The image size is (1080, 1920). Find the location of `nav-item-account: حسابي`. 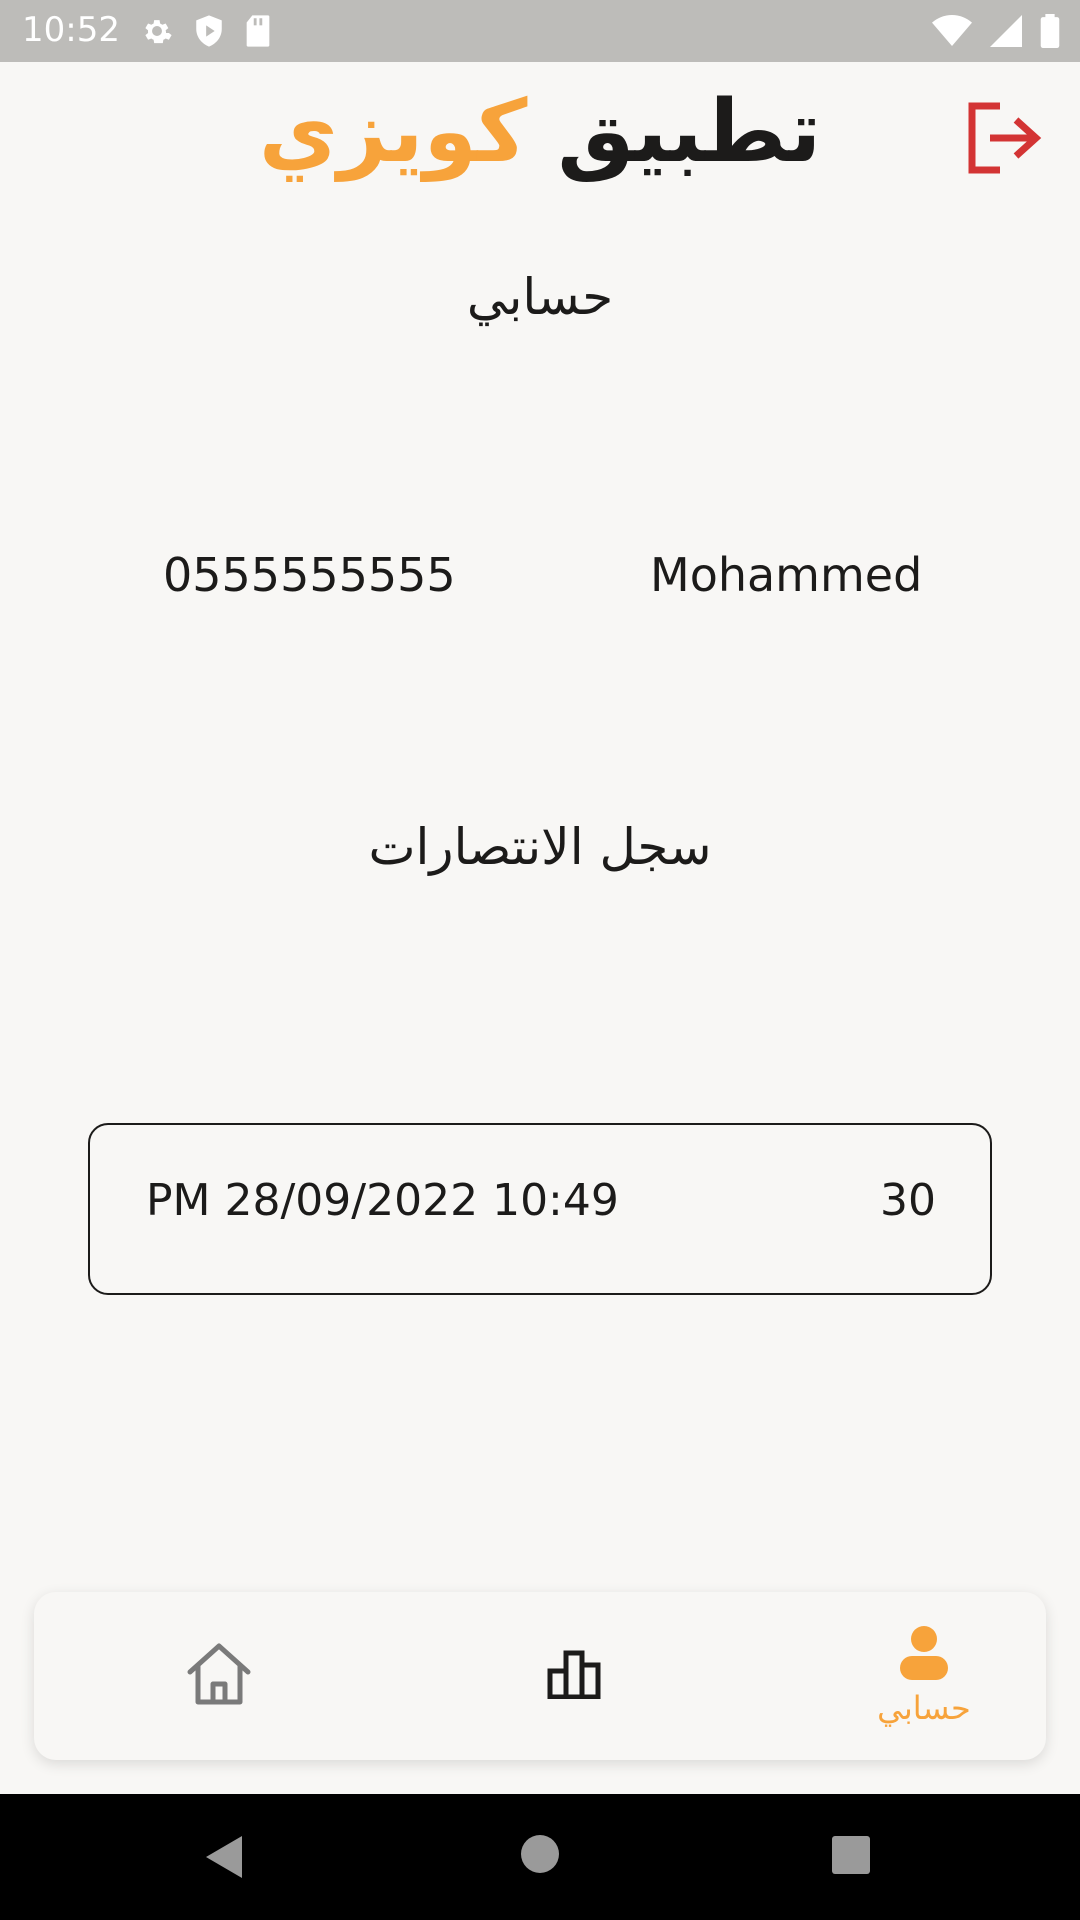

nav-item-account: حسابي is located at coordinates (924, 1676).